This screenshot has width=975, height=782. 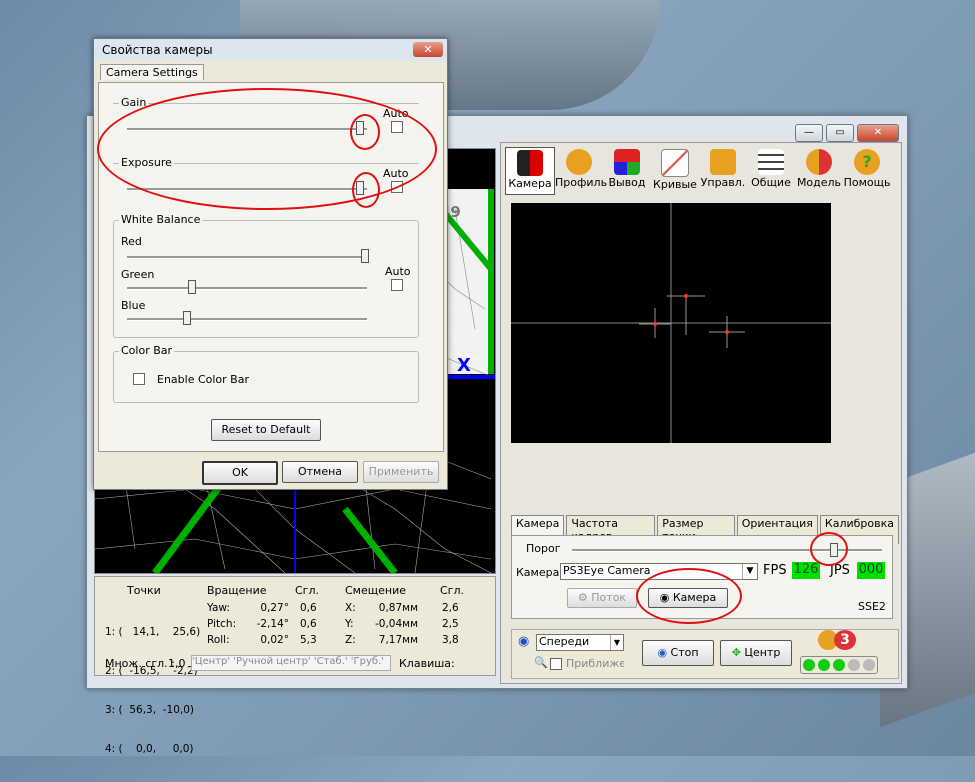 What do you see at coordinates (307, 590) in the screenshot?
I see `rotation-smooth-header: Сгл.` at bounding box center [307, 590].